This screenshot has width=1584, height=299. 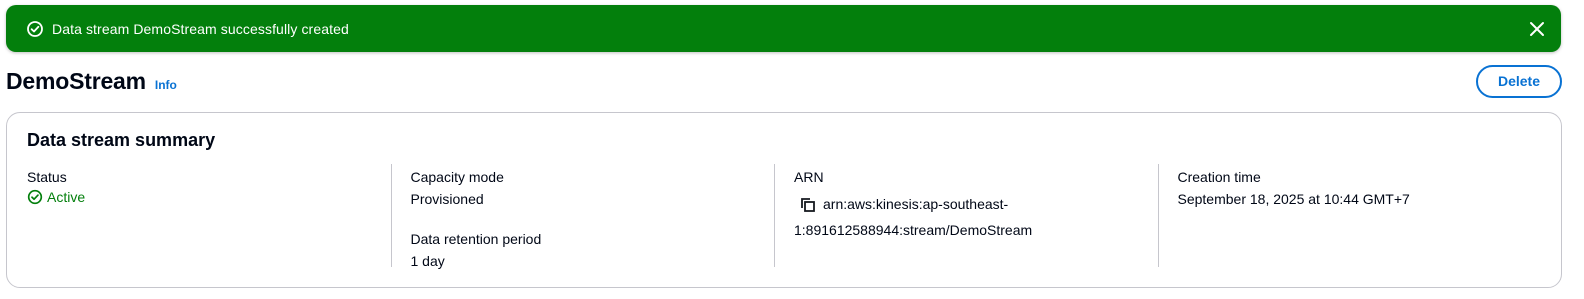 What do you see at coordinates (209, 197) in the screenshot?
I see `status-value: Active` at bounding box center [209, 197].